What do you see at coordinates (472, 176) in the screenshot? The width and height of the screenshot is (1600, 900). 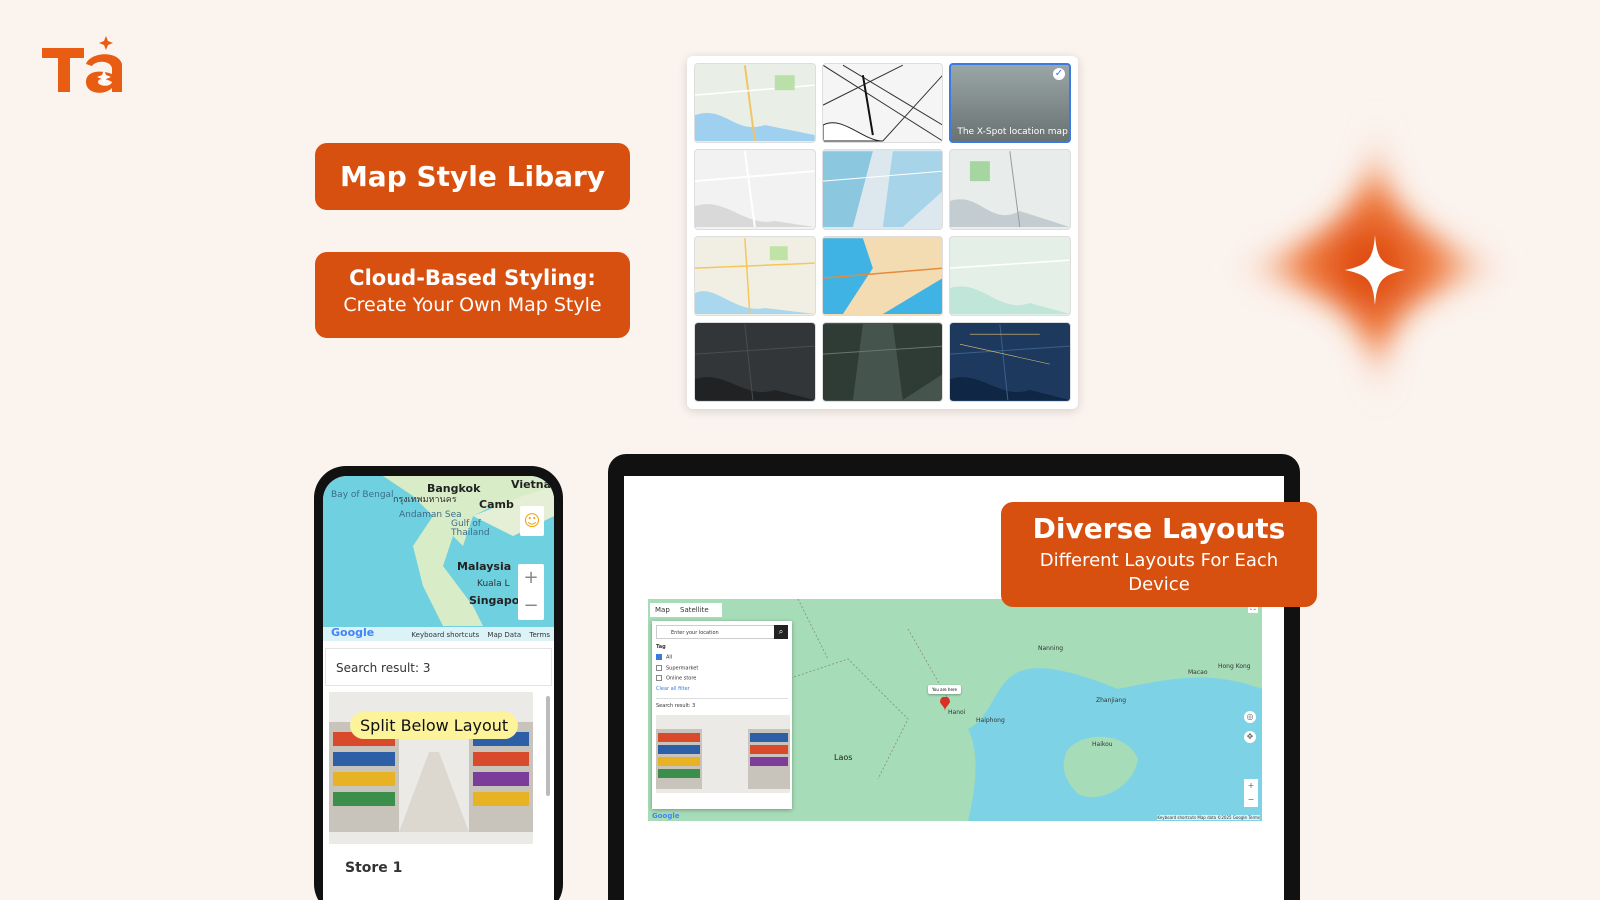 I see `map-style-library-badge: Map Style Libary` at bounding box center [472, 176].